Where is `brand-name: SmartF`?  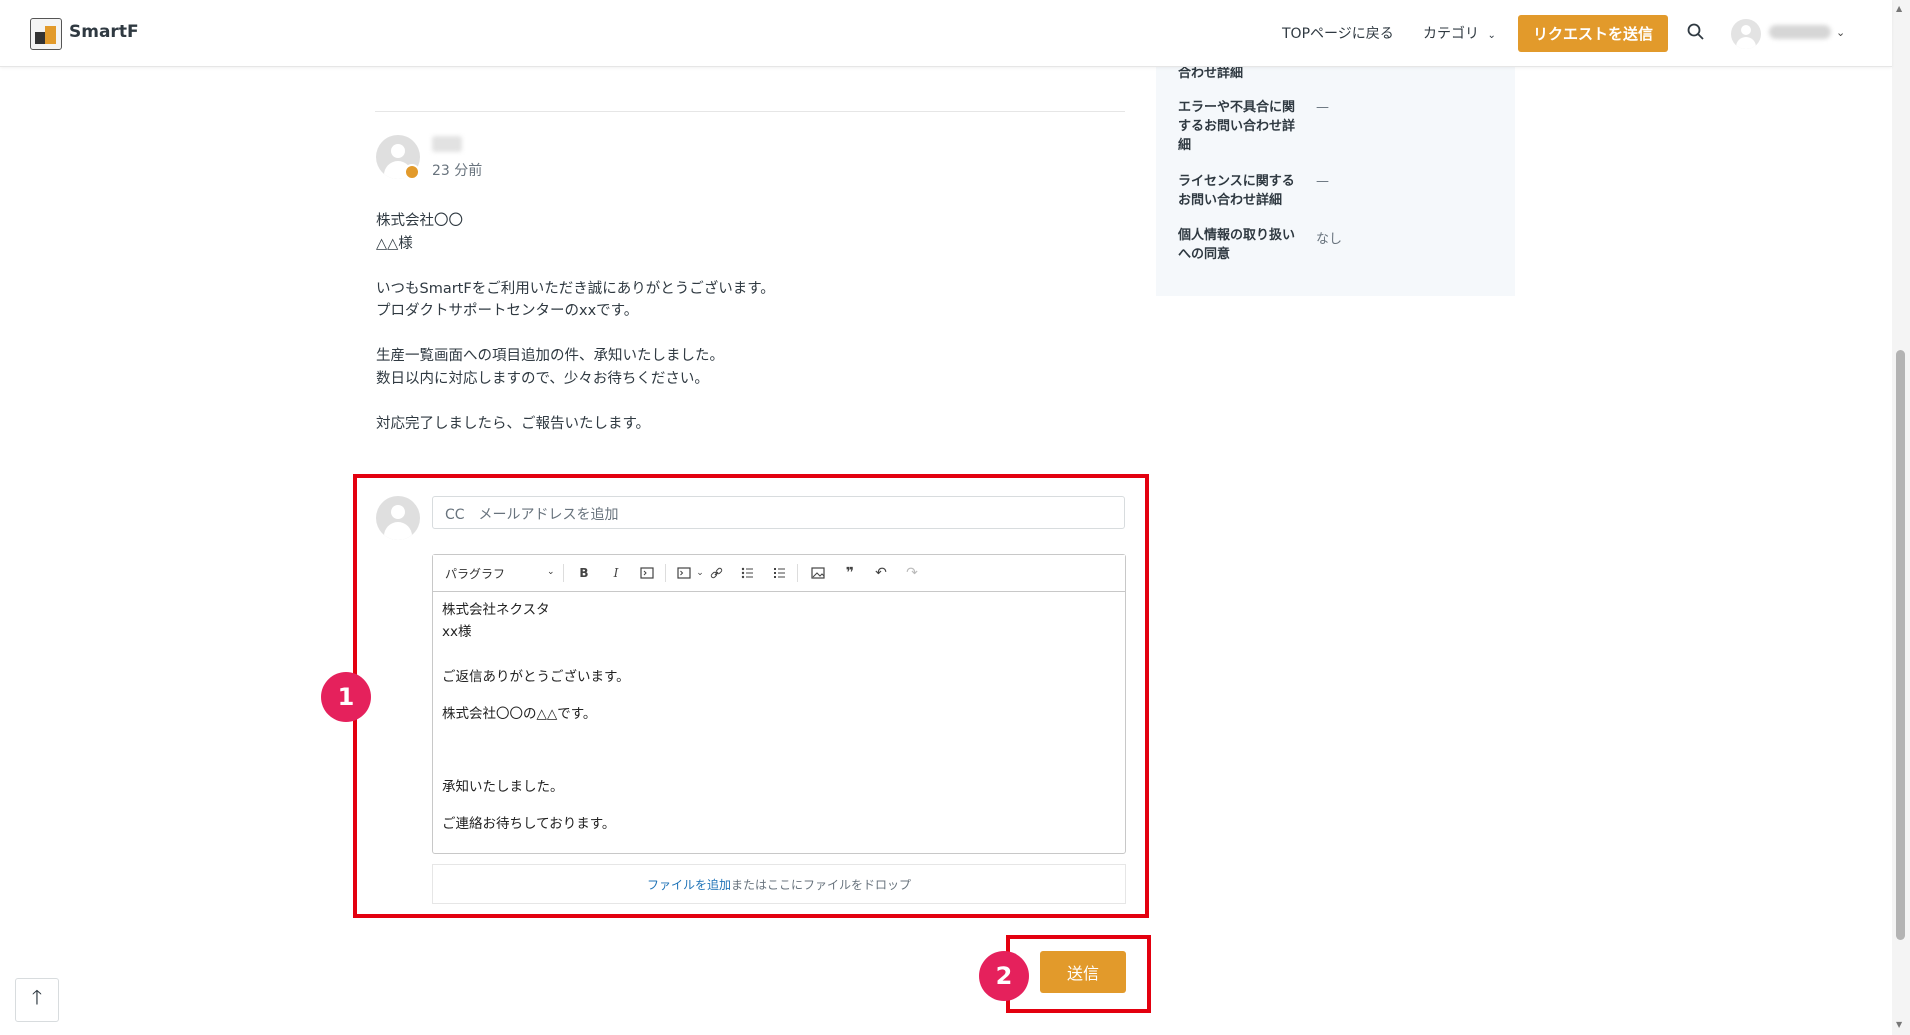 brand-name: SmartF is located at coordinates (104, 32).